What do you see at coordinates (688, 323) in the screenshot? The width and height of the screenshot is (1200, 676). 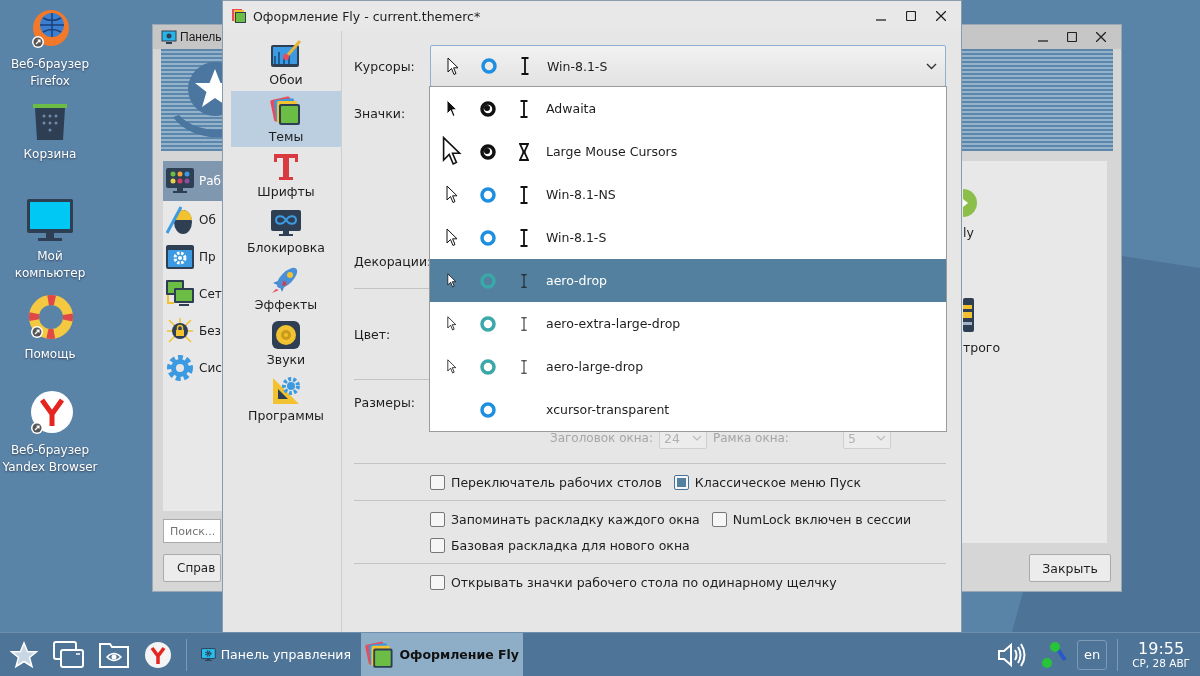 I see `dropdown-option: aero-extra-large-drop` at bounding box center [688, 323].